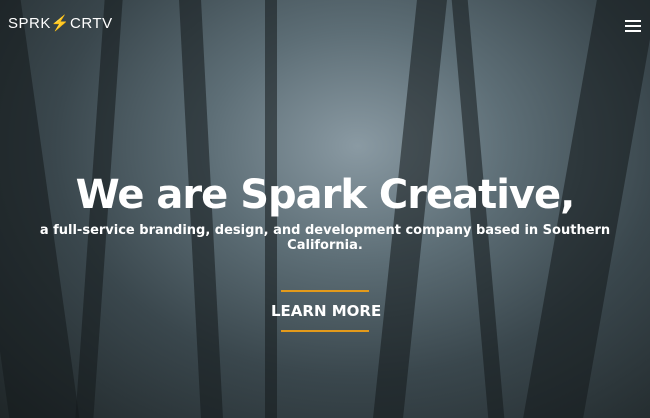 Image resolution: width=650 pixels, height=418 pixels. What do you see at coordinates (60, 23) in the screenshot?
I see `logo: SPRK⚡CRTV` at bounding box center [60, 23].